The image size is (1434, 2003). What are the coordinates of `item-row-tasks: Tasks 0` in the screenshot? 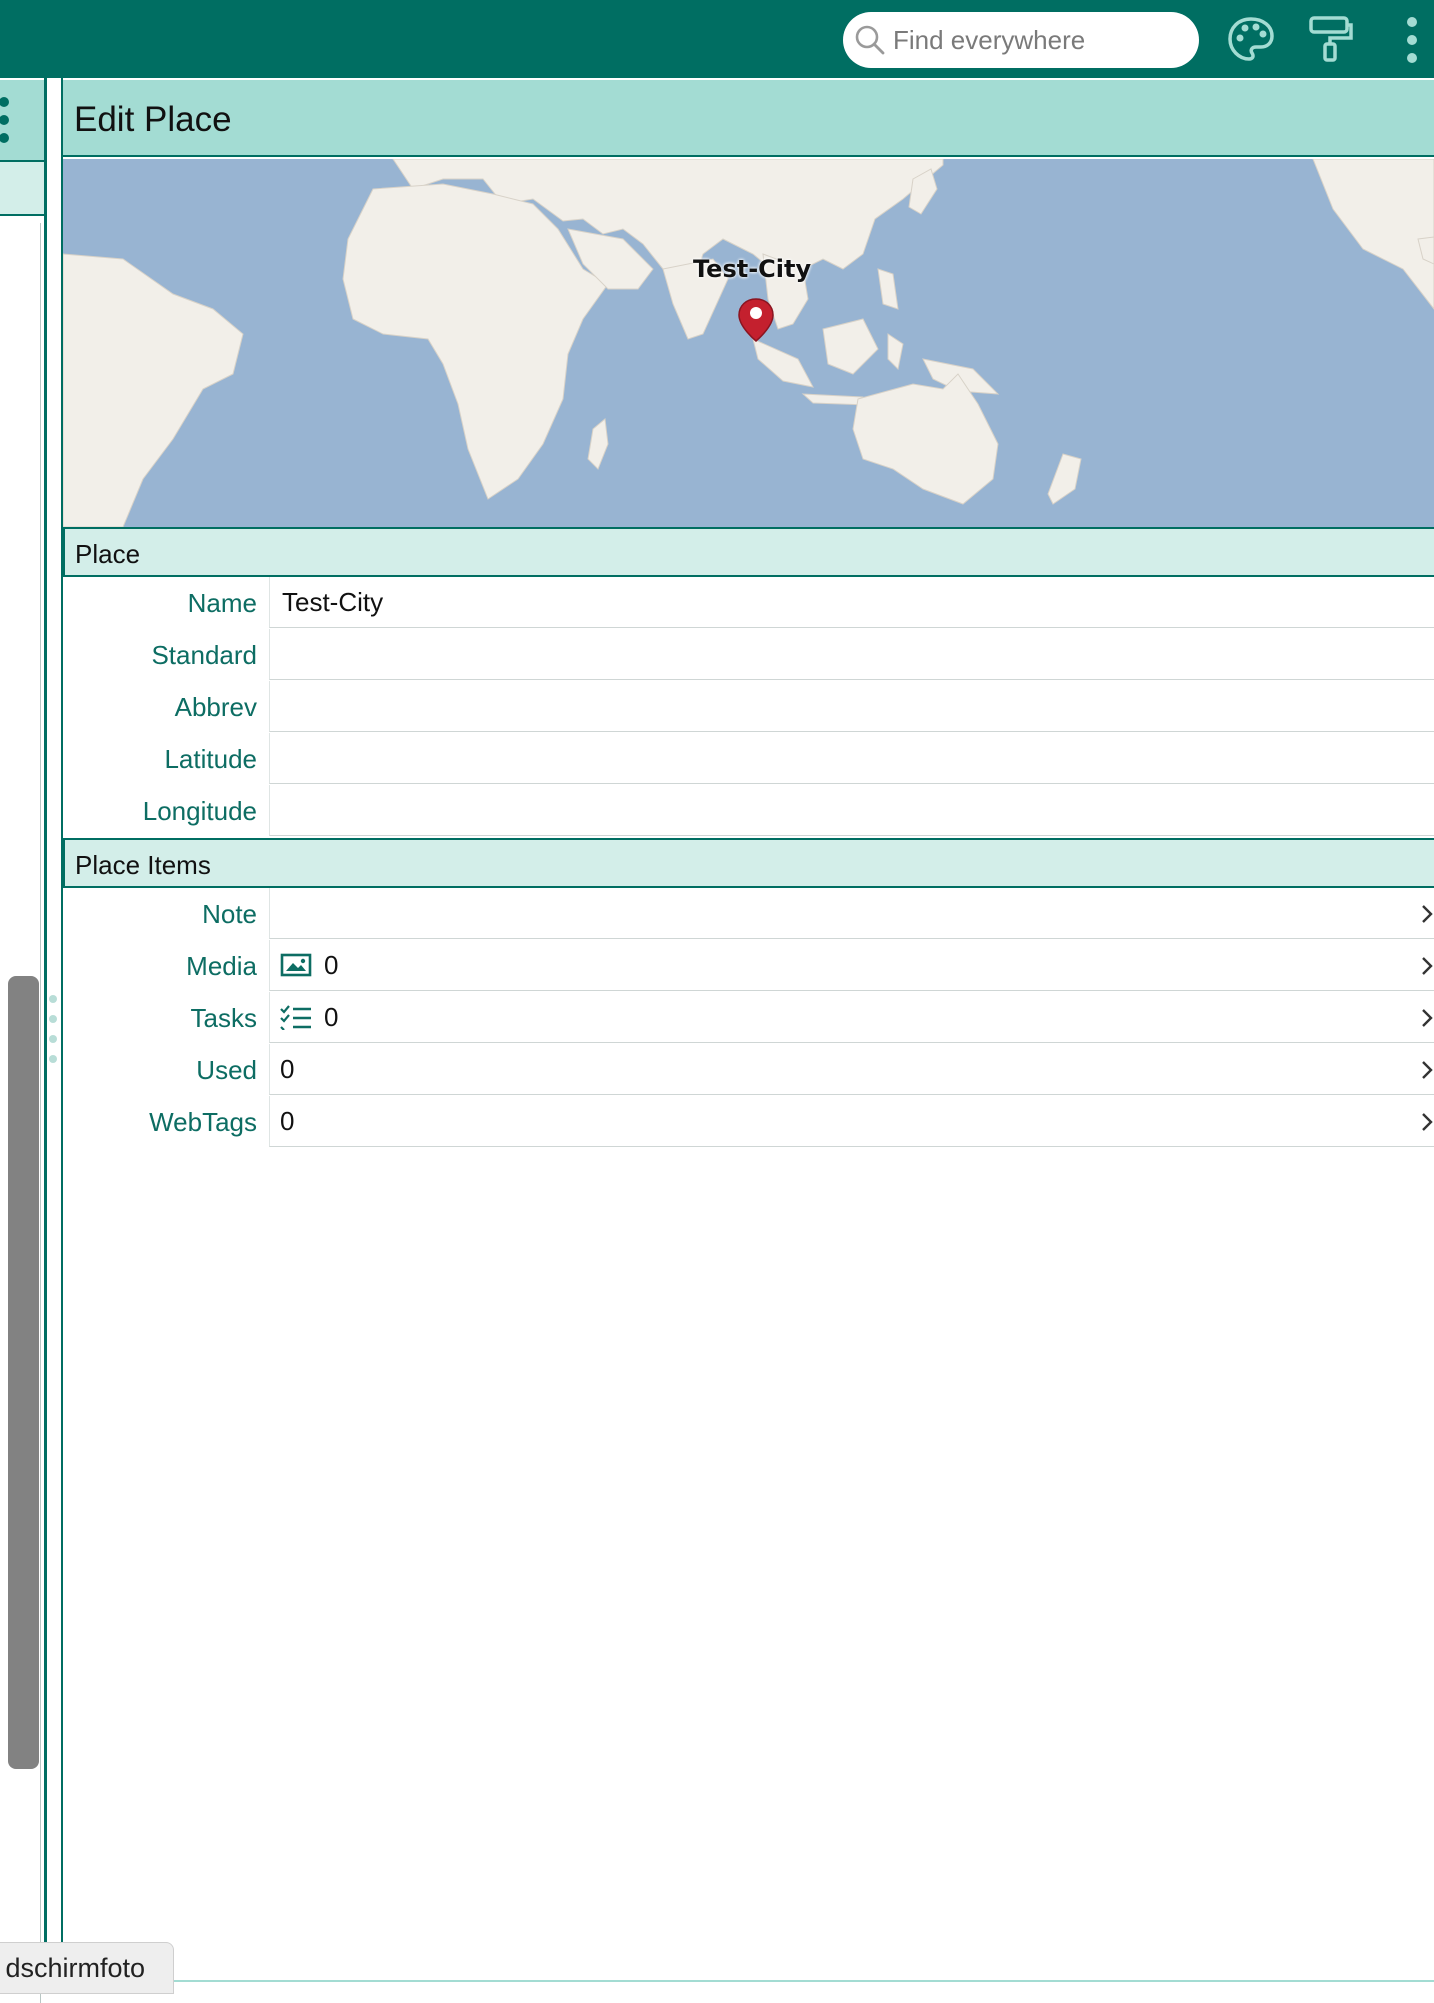 It's located at (748, 1018).